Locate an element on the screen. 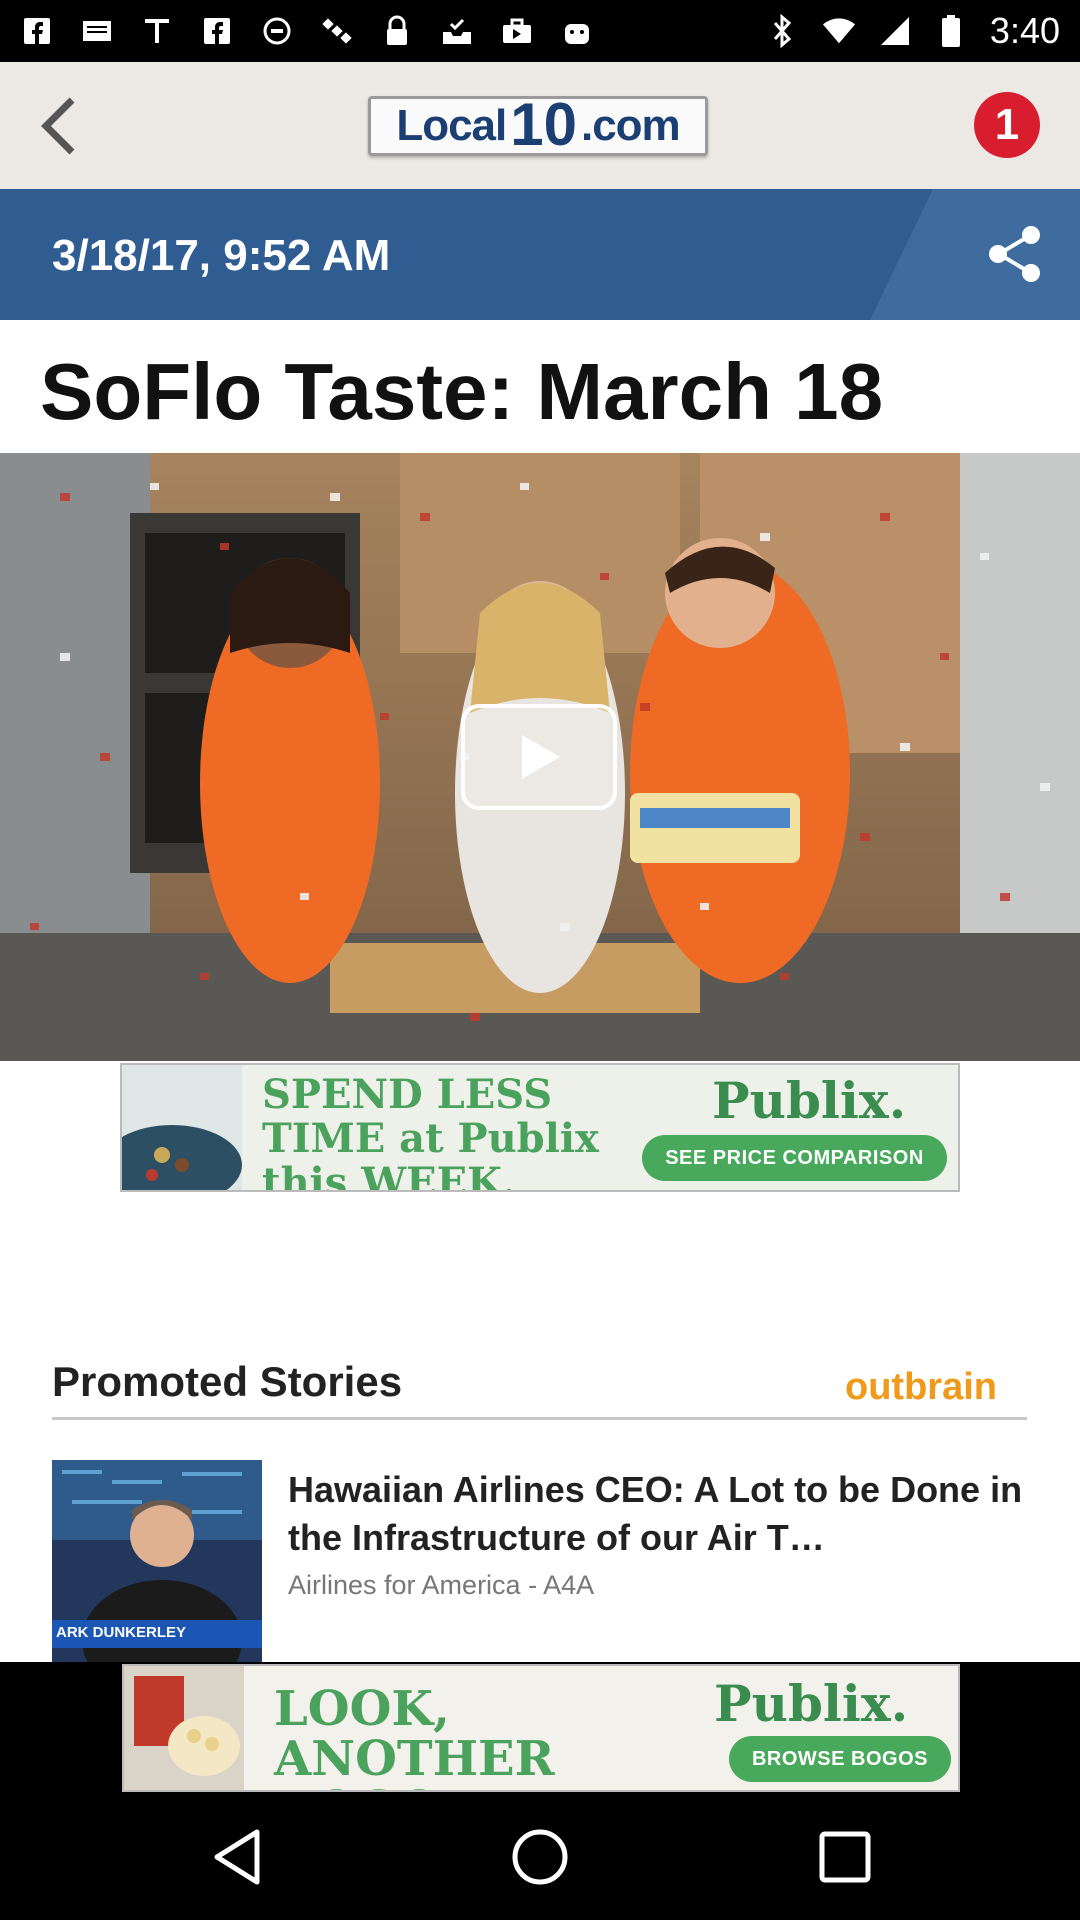  ad-cta-button: BROWSE BOGOS is located at coordinates (840, 1759).